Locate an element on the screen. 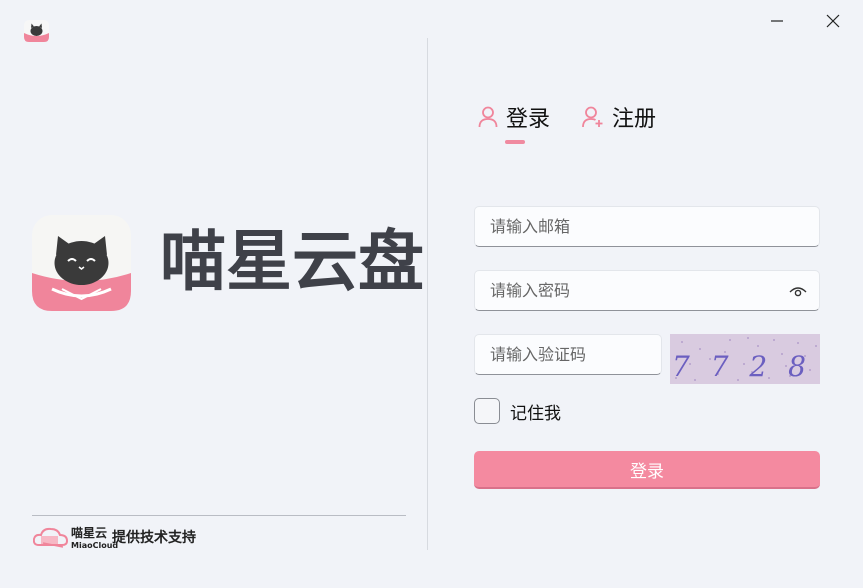  close-button is located at coordinates (833, 21).